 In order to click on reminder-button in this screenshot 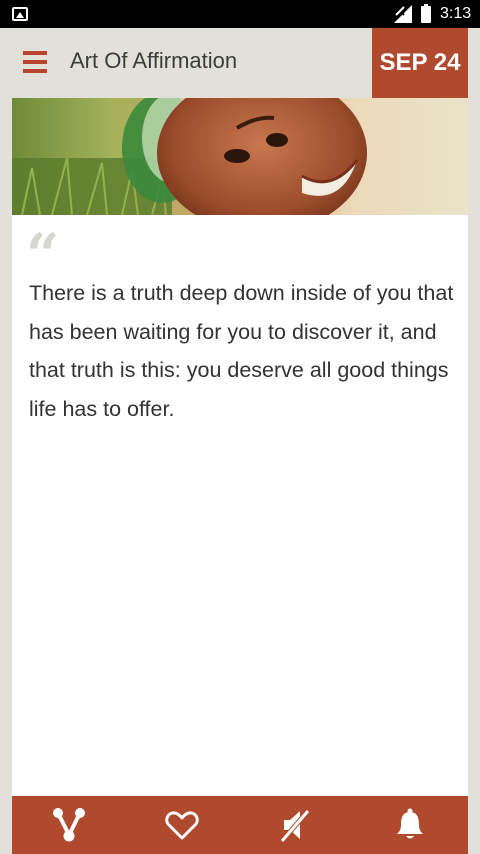, I will do `click(410, 825)`.